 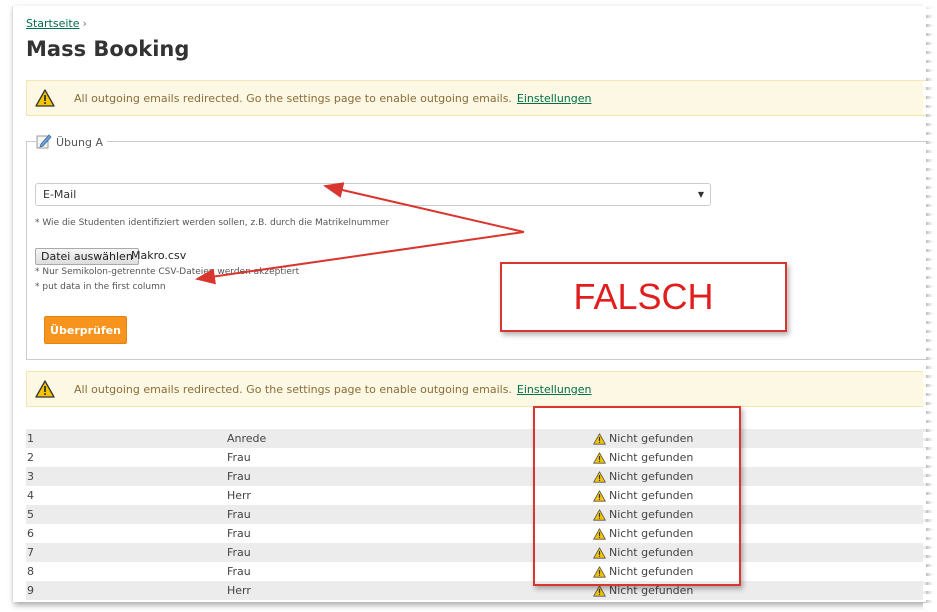 I want to click on row-number: 7, so click(x=30, y=552).